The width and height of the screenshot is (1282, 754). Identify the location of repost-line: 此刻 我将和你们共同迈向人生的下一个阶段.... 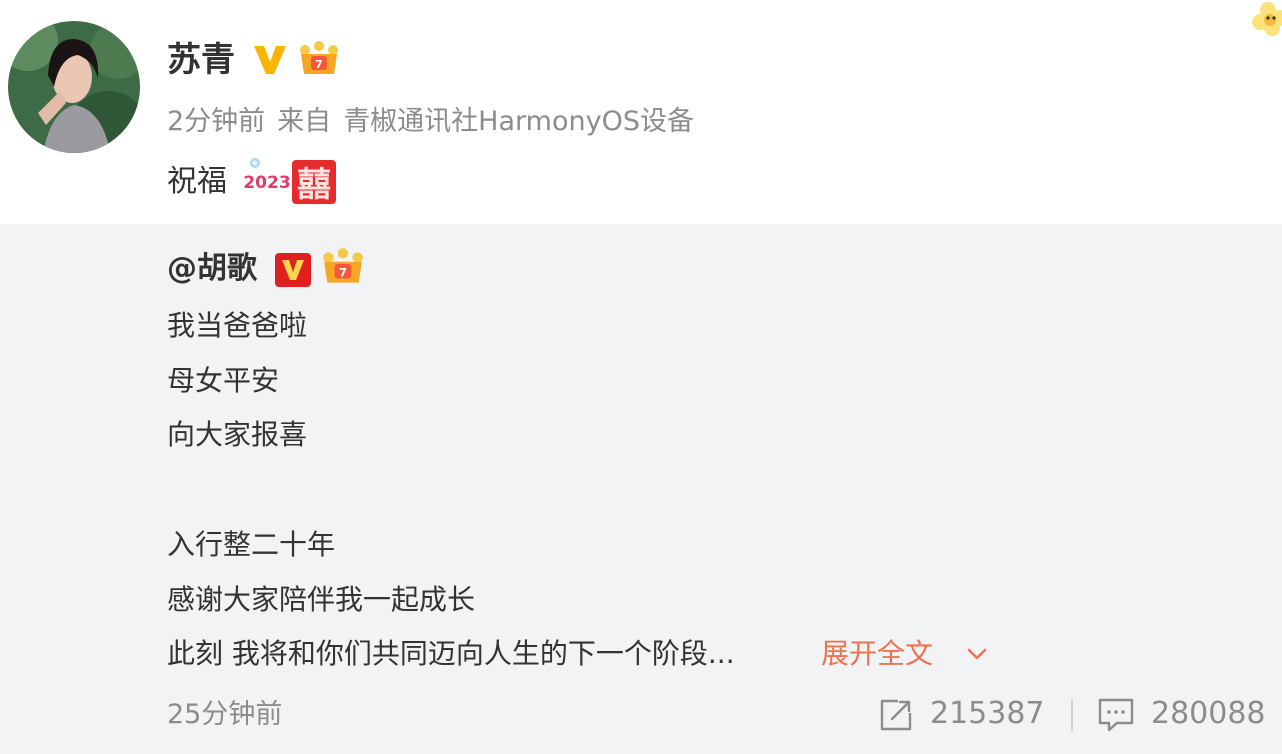
(451, 653).